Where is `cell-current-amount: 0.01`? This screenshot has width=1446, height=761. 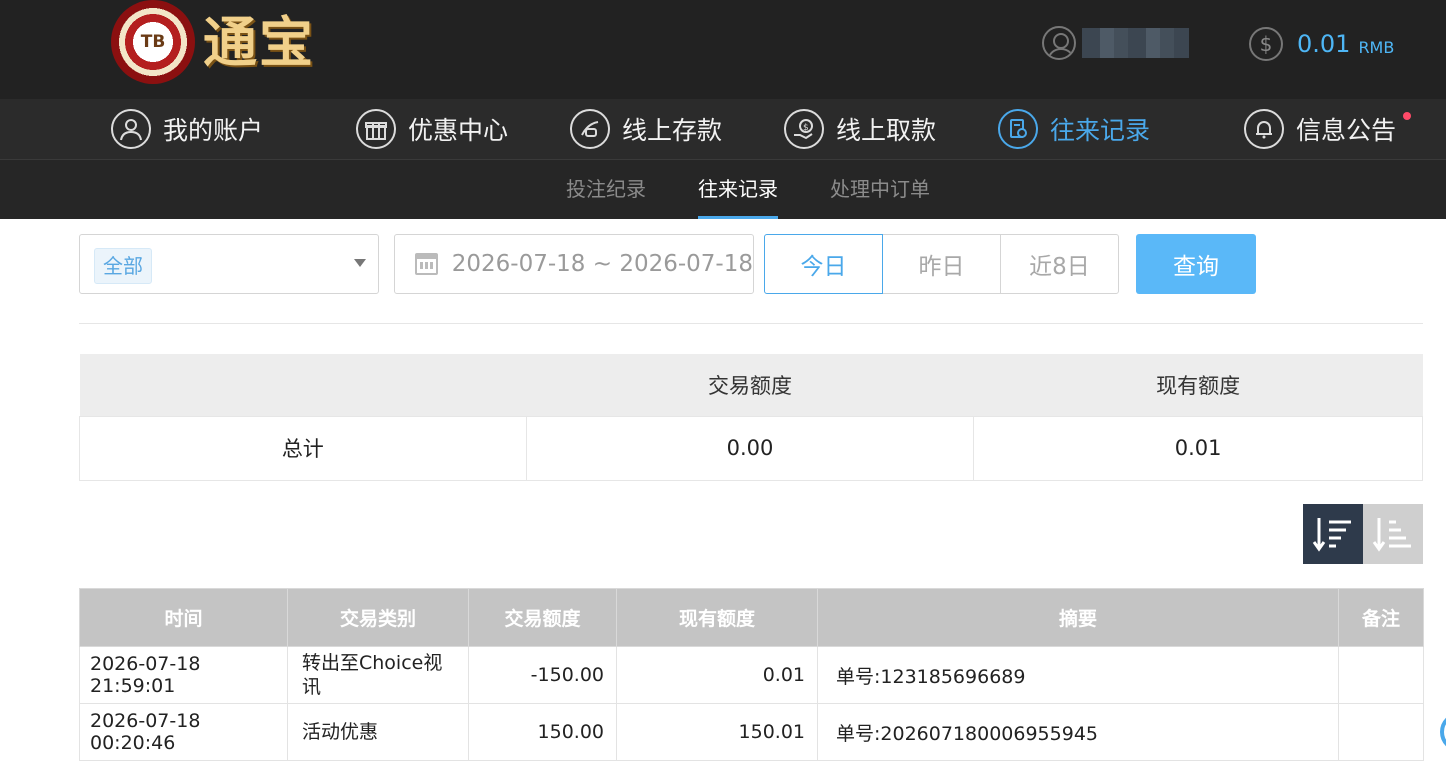 cell-current-amount: 0.01 is located at coordinates (717, 675).